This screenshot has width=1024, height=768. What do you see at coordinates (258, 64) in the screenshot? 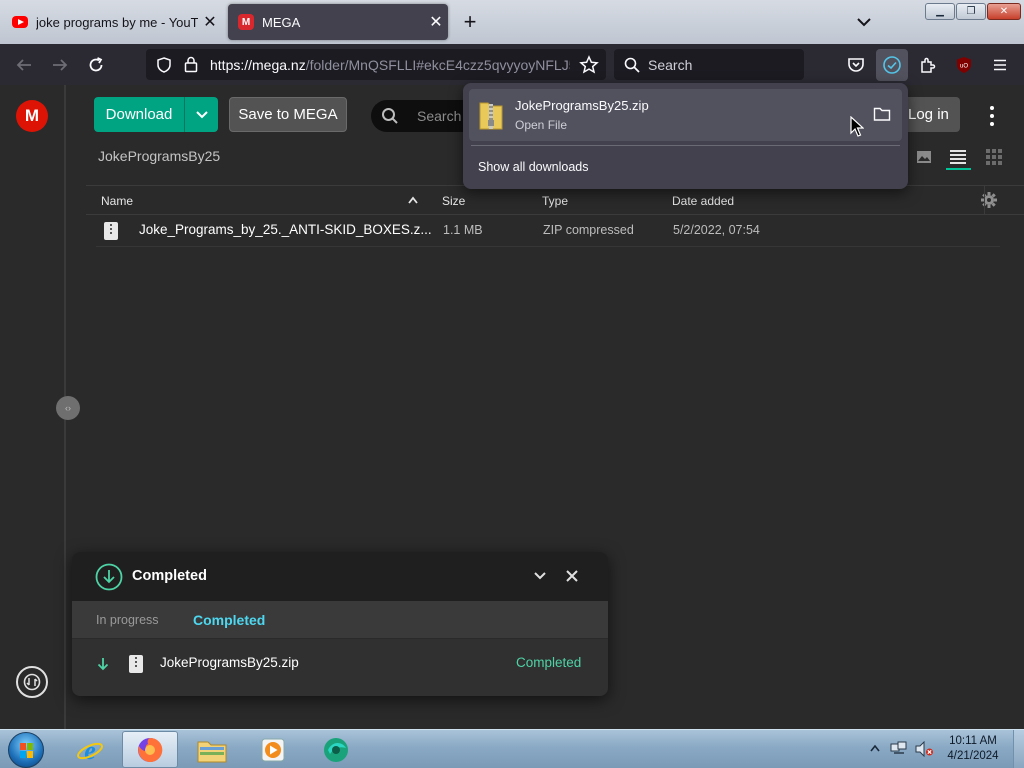
I see `url-host: https://mega.nz` at bounding box center [258, 64].